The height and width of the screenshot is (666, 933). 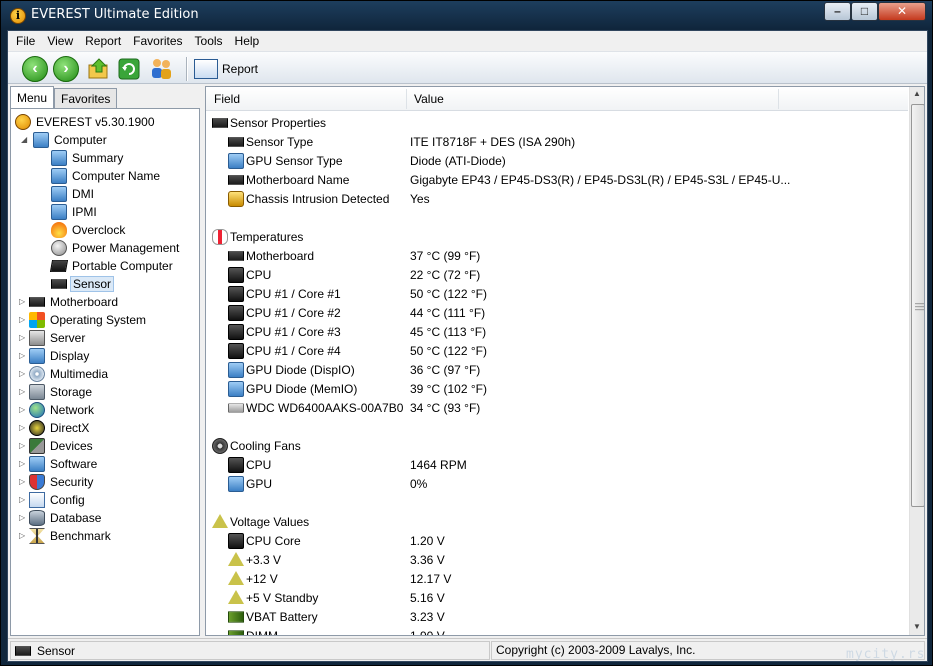 I want to click on everest-icon, so click(x=23, y=122).